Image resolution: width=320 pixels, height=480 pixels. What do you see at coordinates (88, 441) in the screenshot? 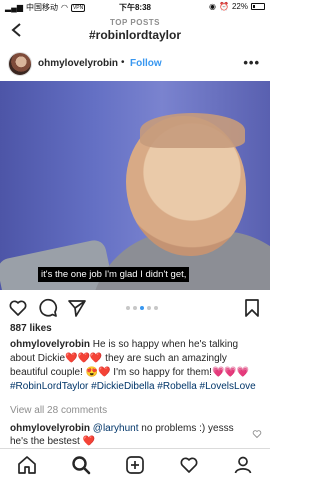
I see `comment-heart: ❤️` at bounding box center [88, 441].